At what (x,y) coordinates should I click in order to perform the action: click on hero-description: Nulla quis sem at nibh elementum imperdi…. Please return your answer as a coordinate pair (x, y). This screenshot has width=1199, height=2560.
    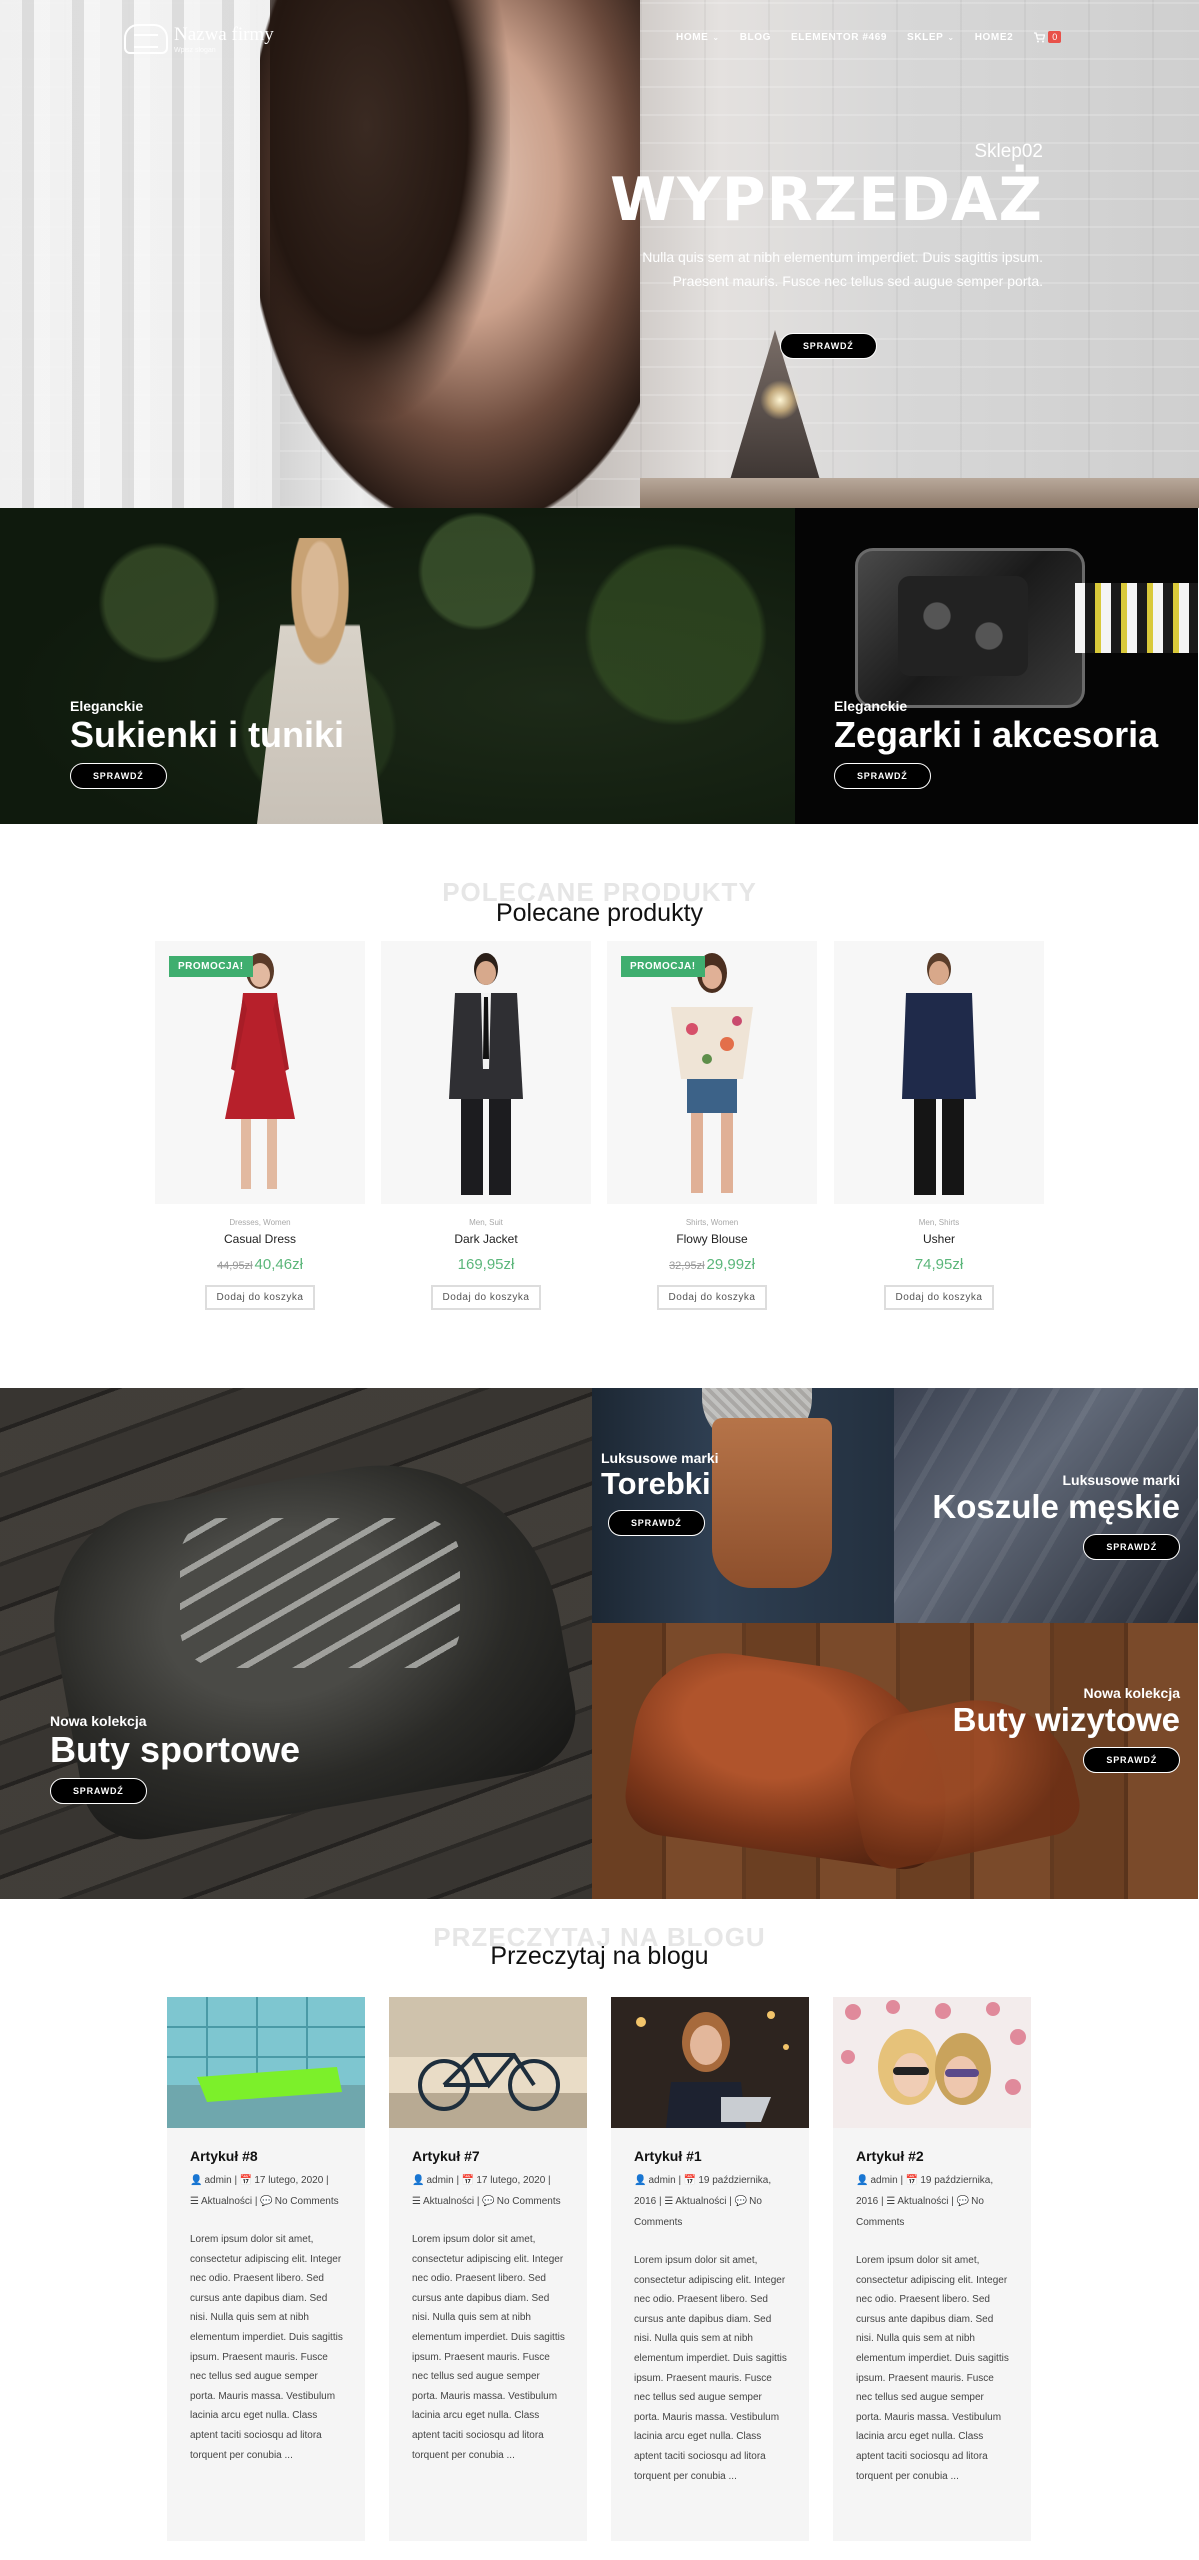
    Looking at the image, I should click on (842, 269).